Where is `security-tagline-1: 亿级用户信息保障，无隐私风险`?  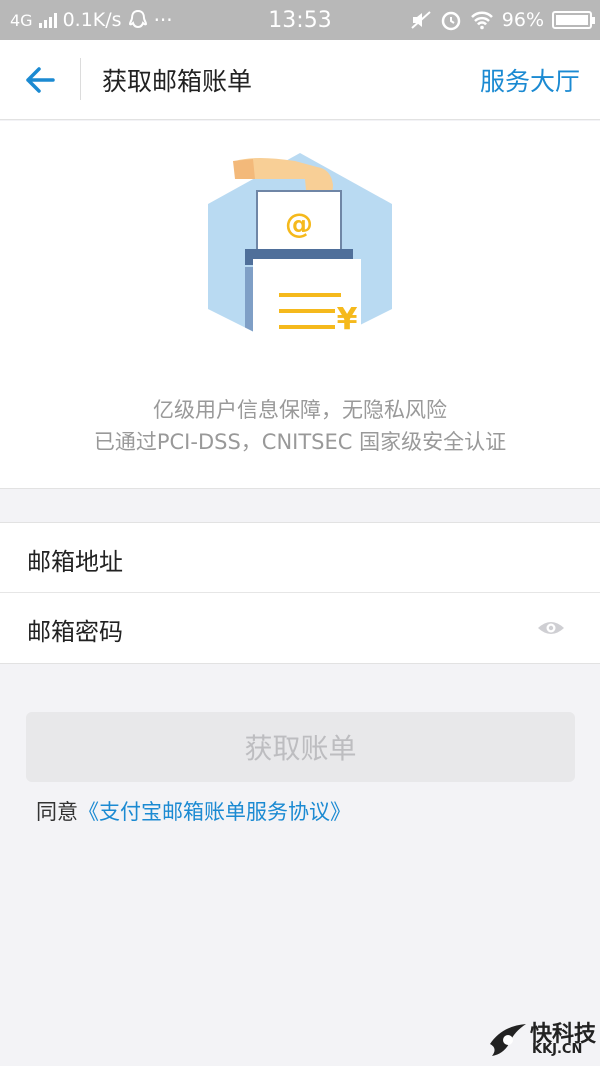 security-tagline-1: 亿级用户信息保障，无隐私风险 is located at coordinates (300, 410).